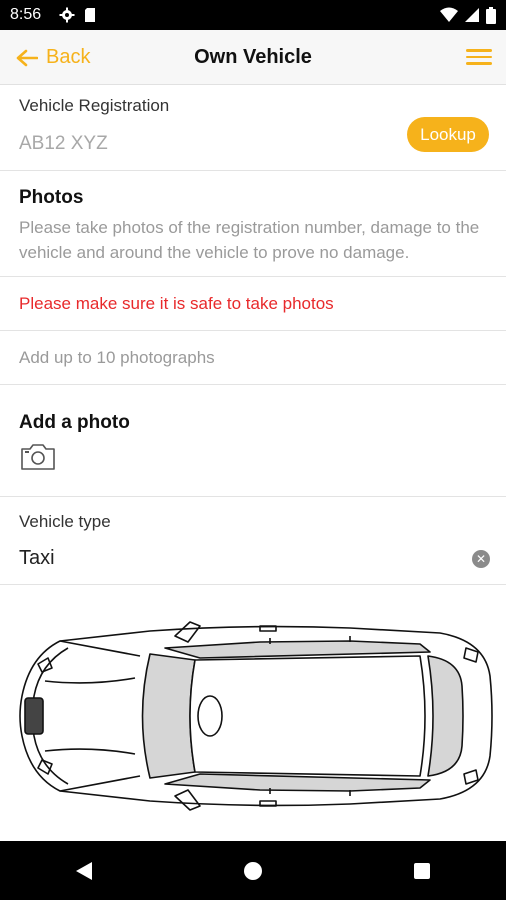 The height and width of the screenshot is (900, 506). Describe the element at coordinates (63, 144) in the screenshot. I see `registration-input: AB12 XYZ` at that location.